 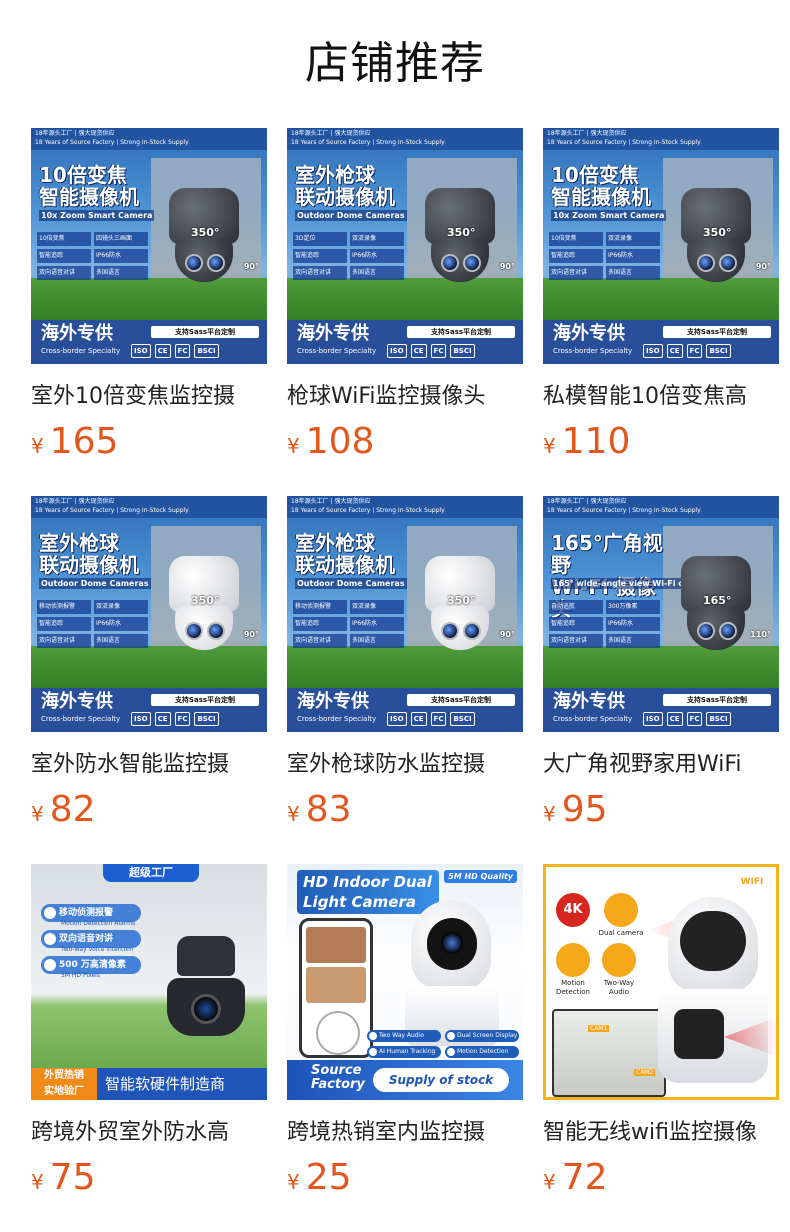 What do you see at coordinates (645, 1072) in the screenshot?
I see `cam2-label: CAM2` at bounding box center [645, 1072].